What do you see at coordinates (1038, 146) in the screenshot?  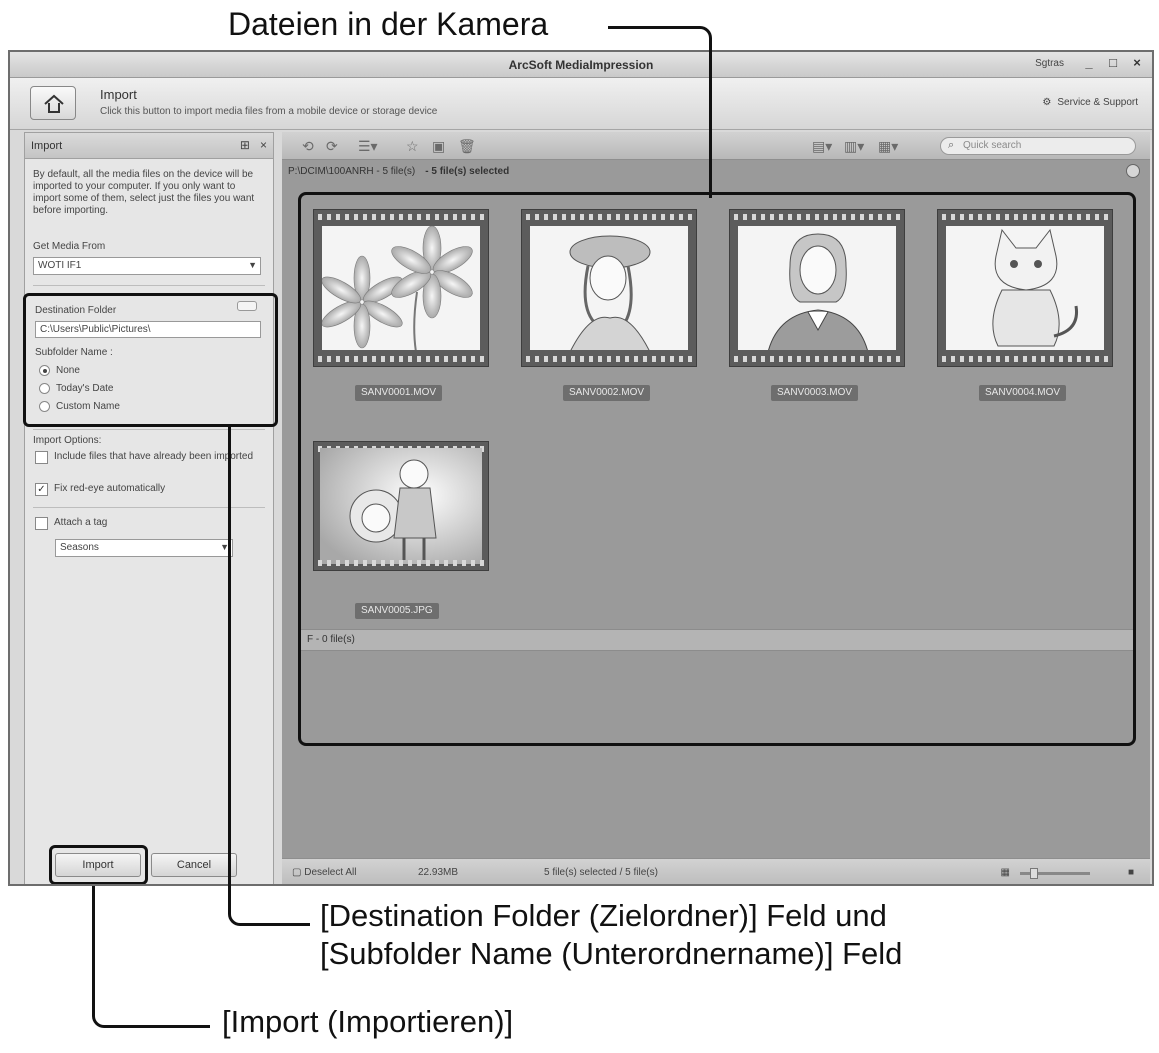 I see `quick-search-input: ⌕ Quick search` at bounding box center [1038, 146].